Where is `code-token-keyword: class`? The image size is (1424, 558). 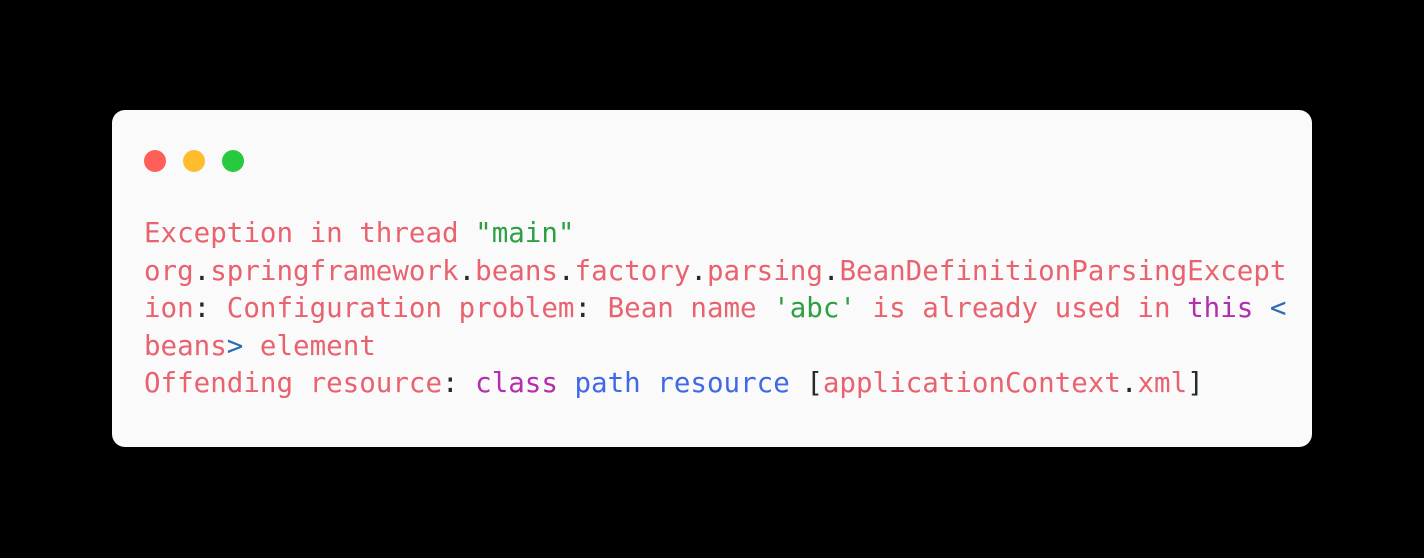
code-token-keyword: class is located at coordinates (516, 383).